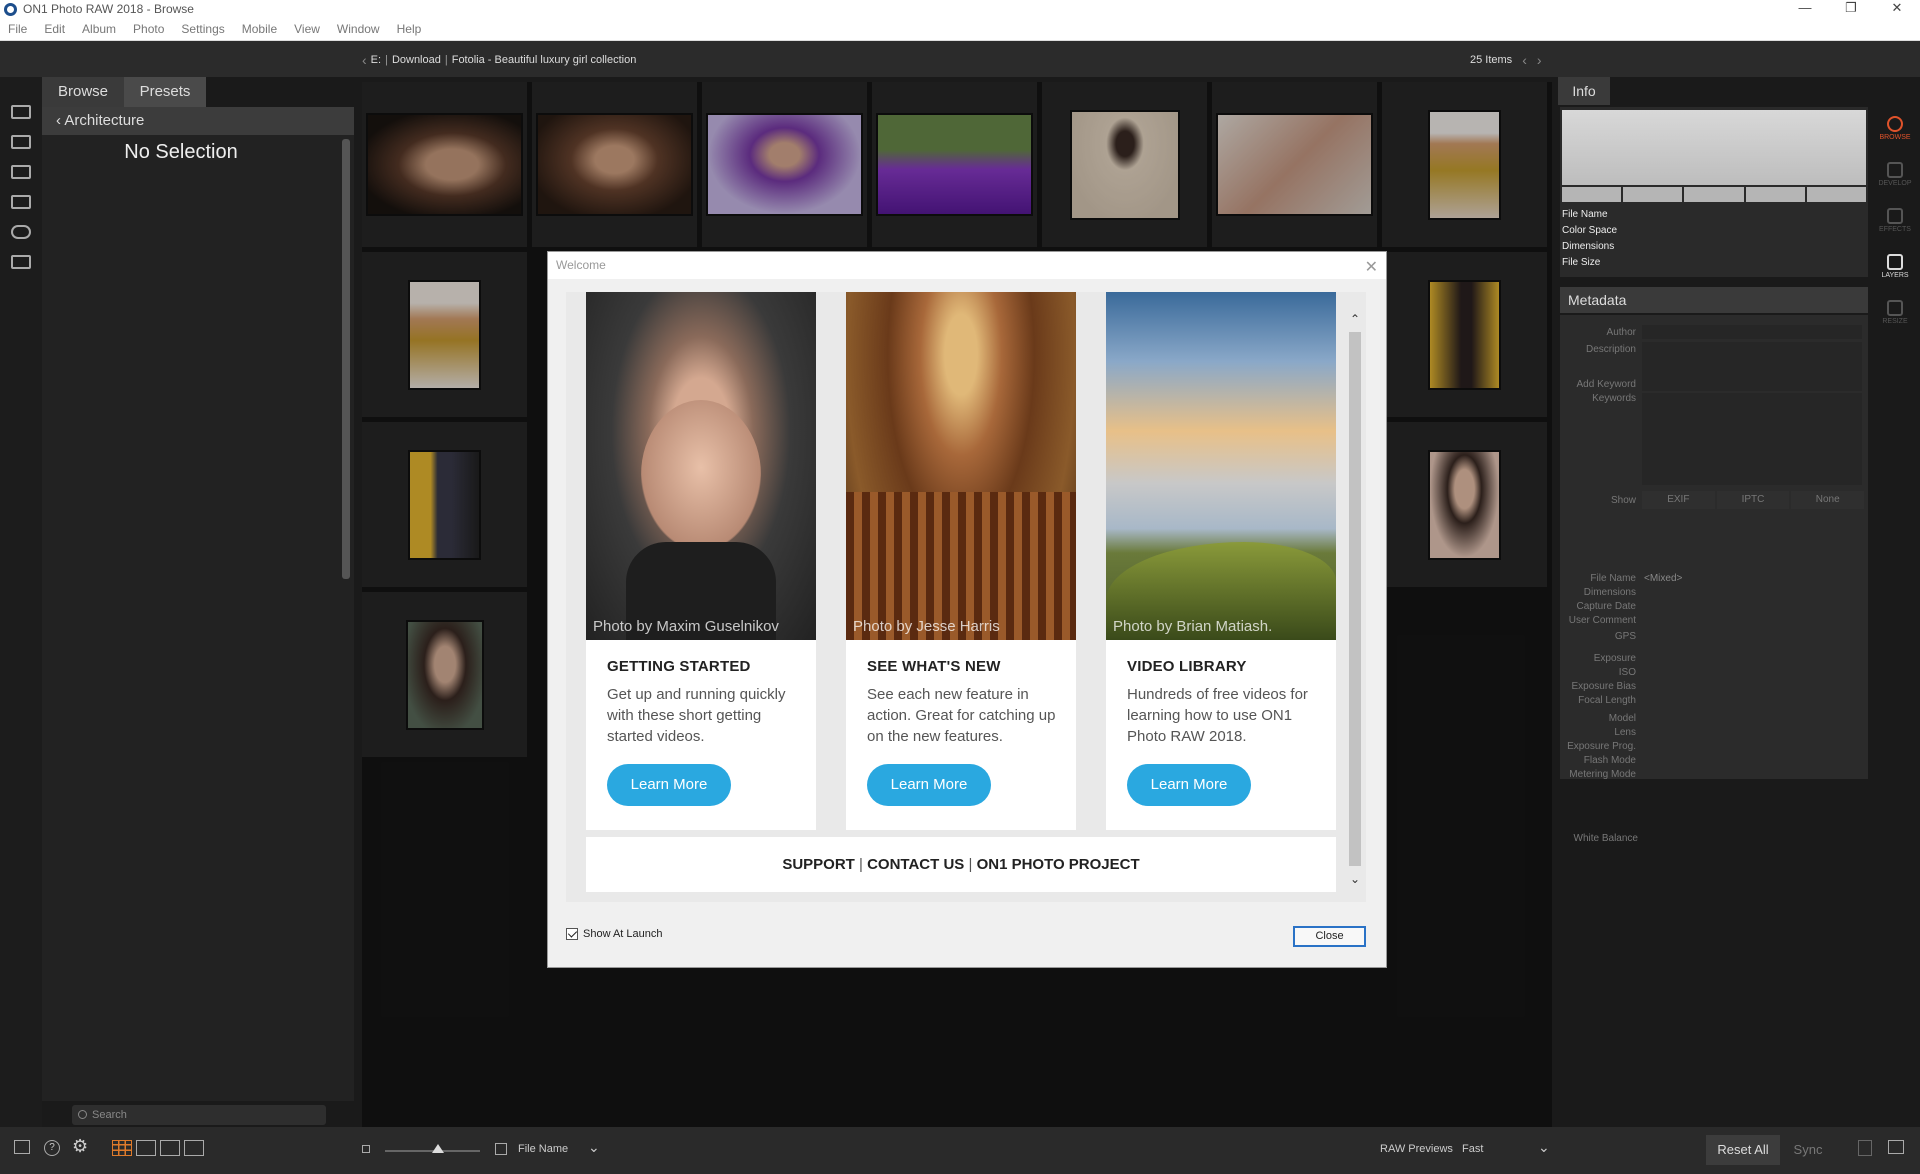  Describe the element at coordinates (199, 1115) in the screenshot. I see `search-input: Search` at that location.